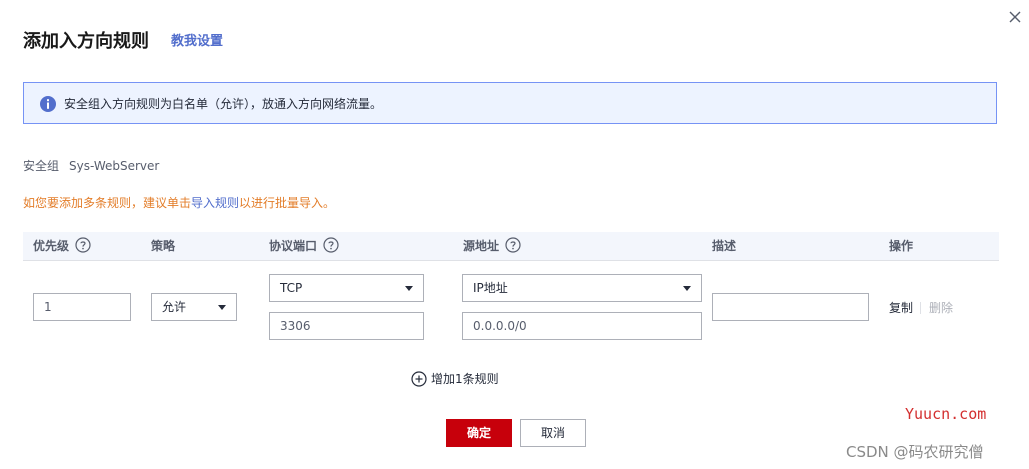 The height and width of the screenshot is (469, 1029). I want to click on csdn-watermark: CSDN @码农研究僧, so click(915, 452).